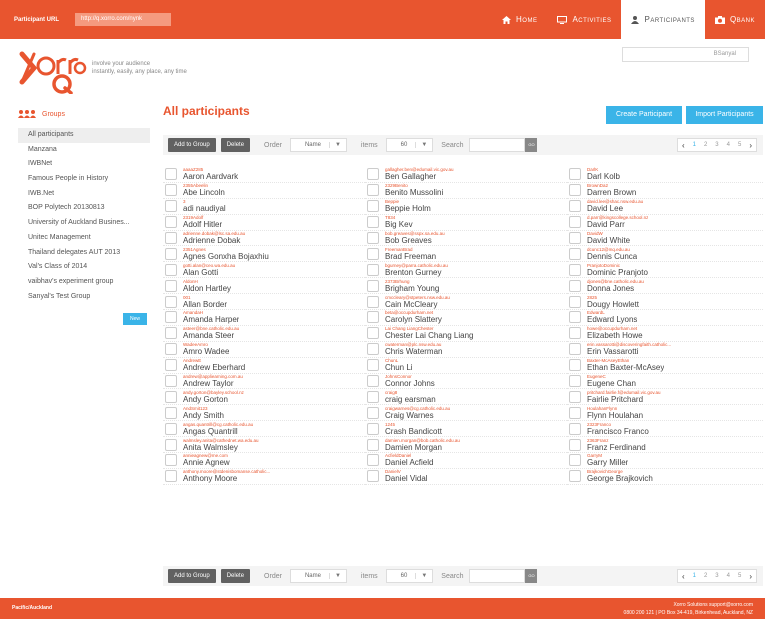 The height and width of the screenshot is (619, 765). What do you see at coordinates (665, 318) in the screenshot?
I see `participant-card: EdwardL Edward Lyons` at bounding box center [665, 318].